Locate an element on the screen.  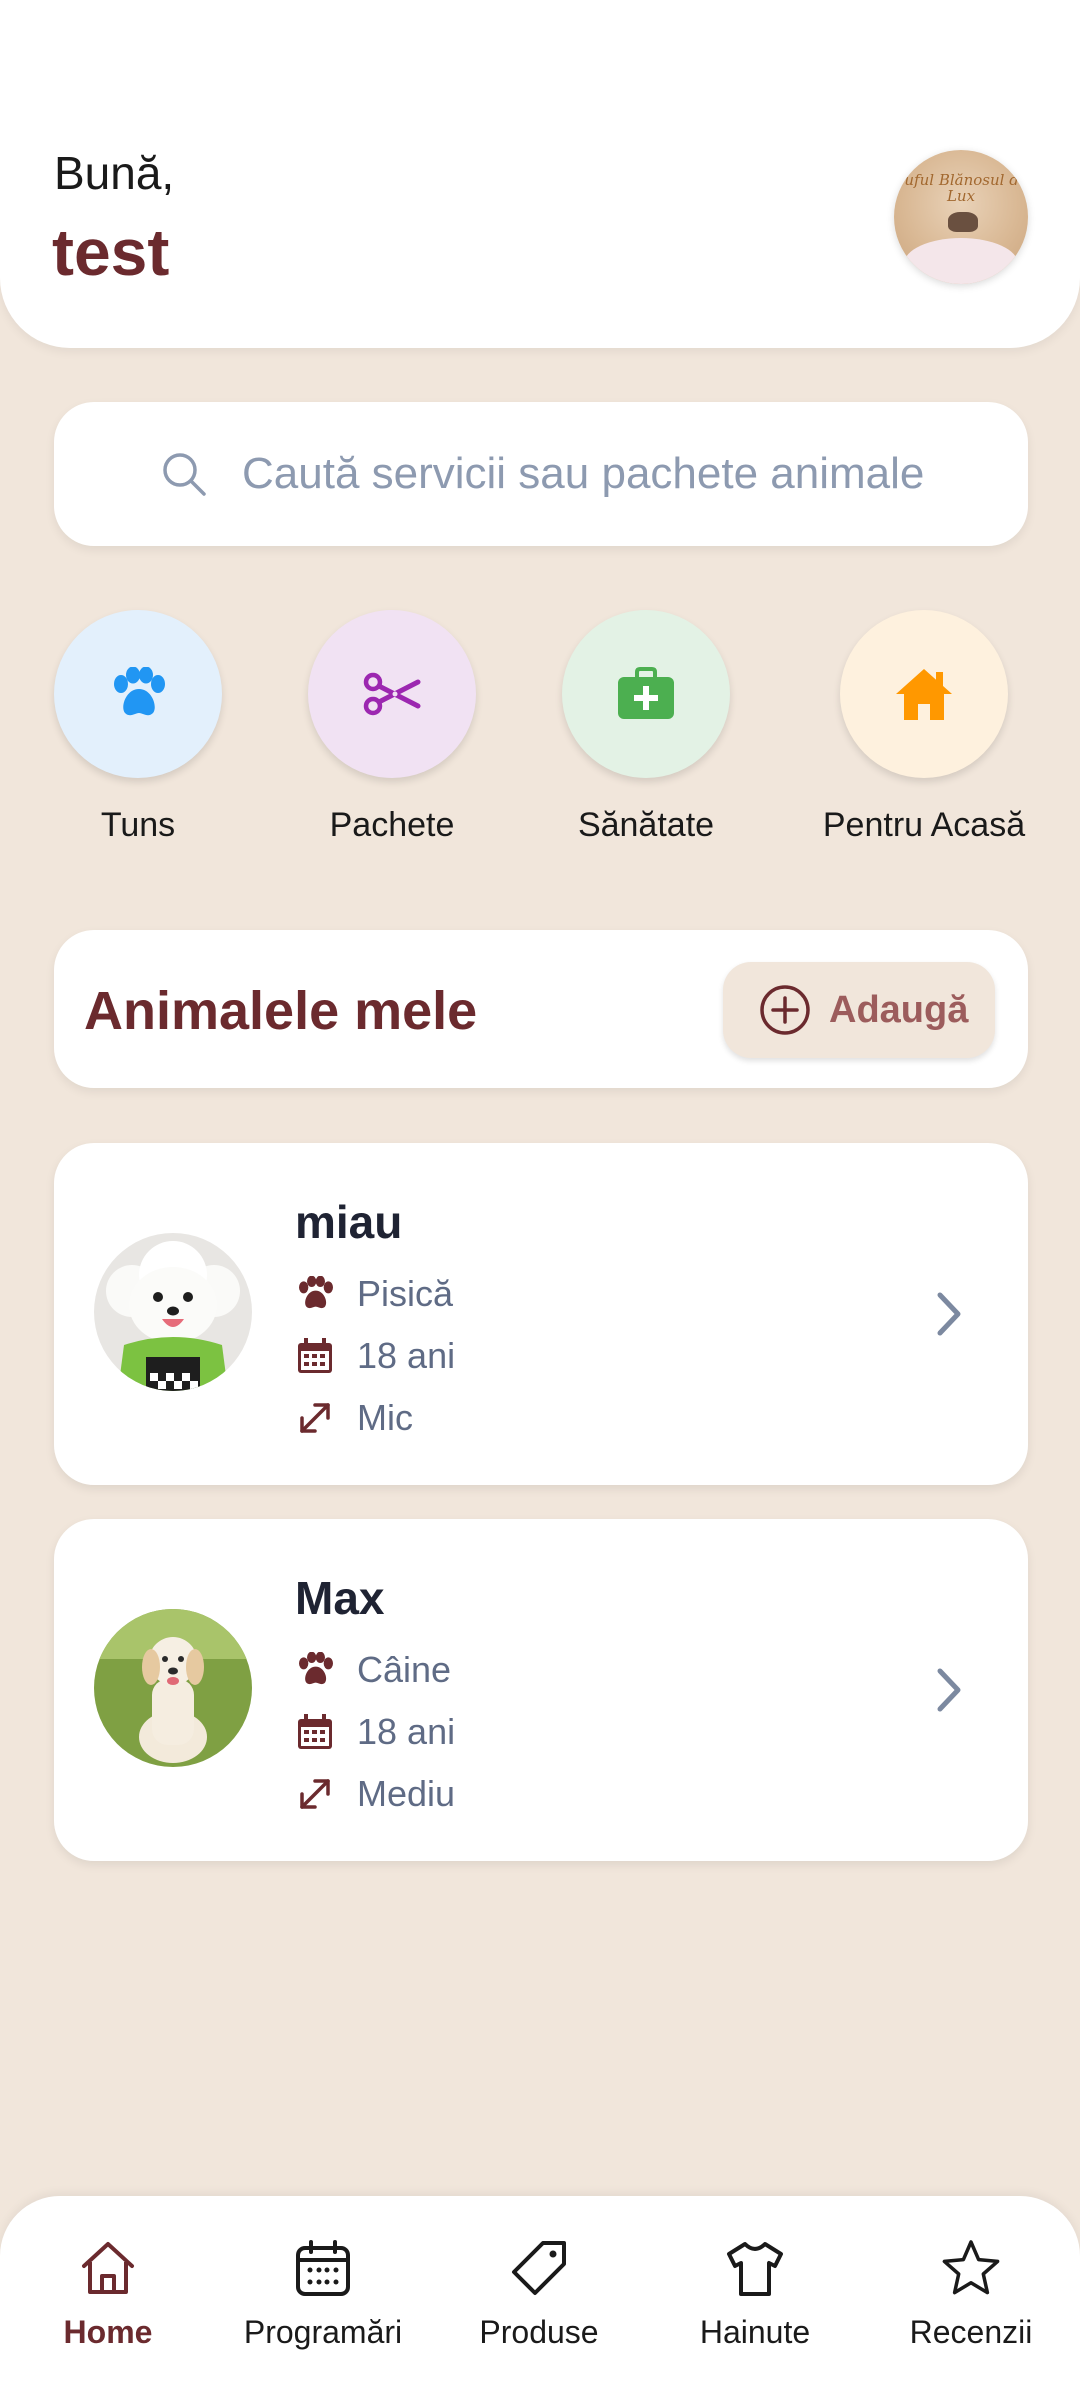
category-sanatate: Sănătate is located at coordinates (677, 730).